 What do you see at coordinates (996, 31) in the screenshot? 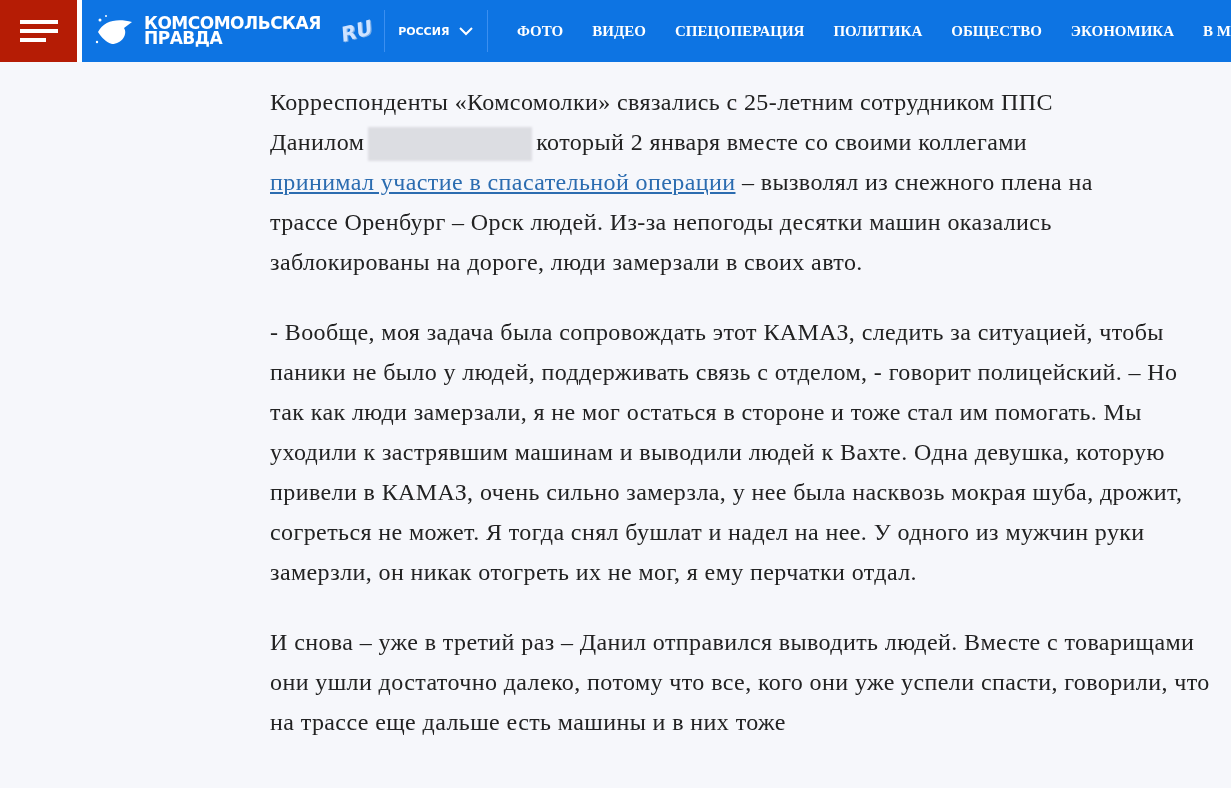
I see `nav-link: ОБЩЕСТВО` at bounding box center [996, 31].